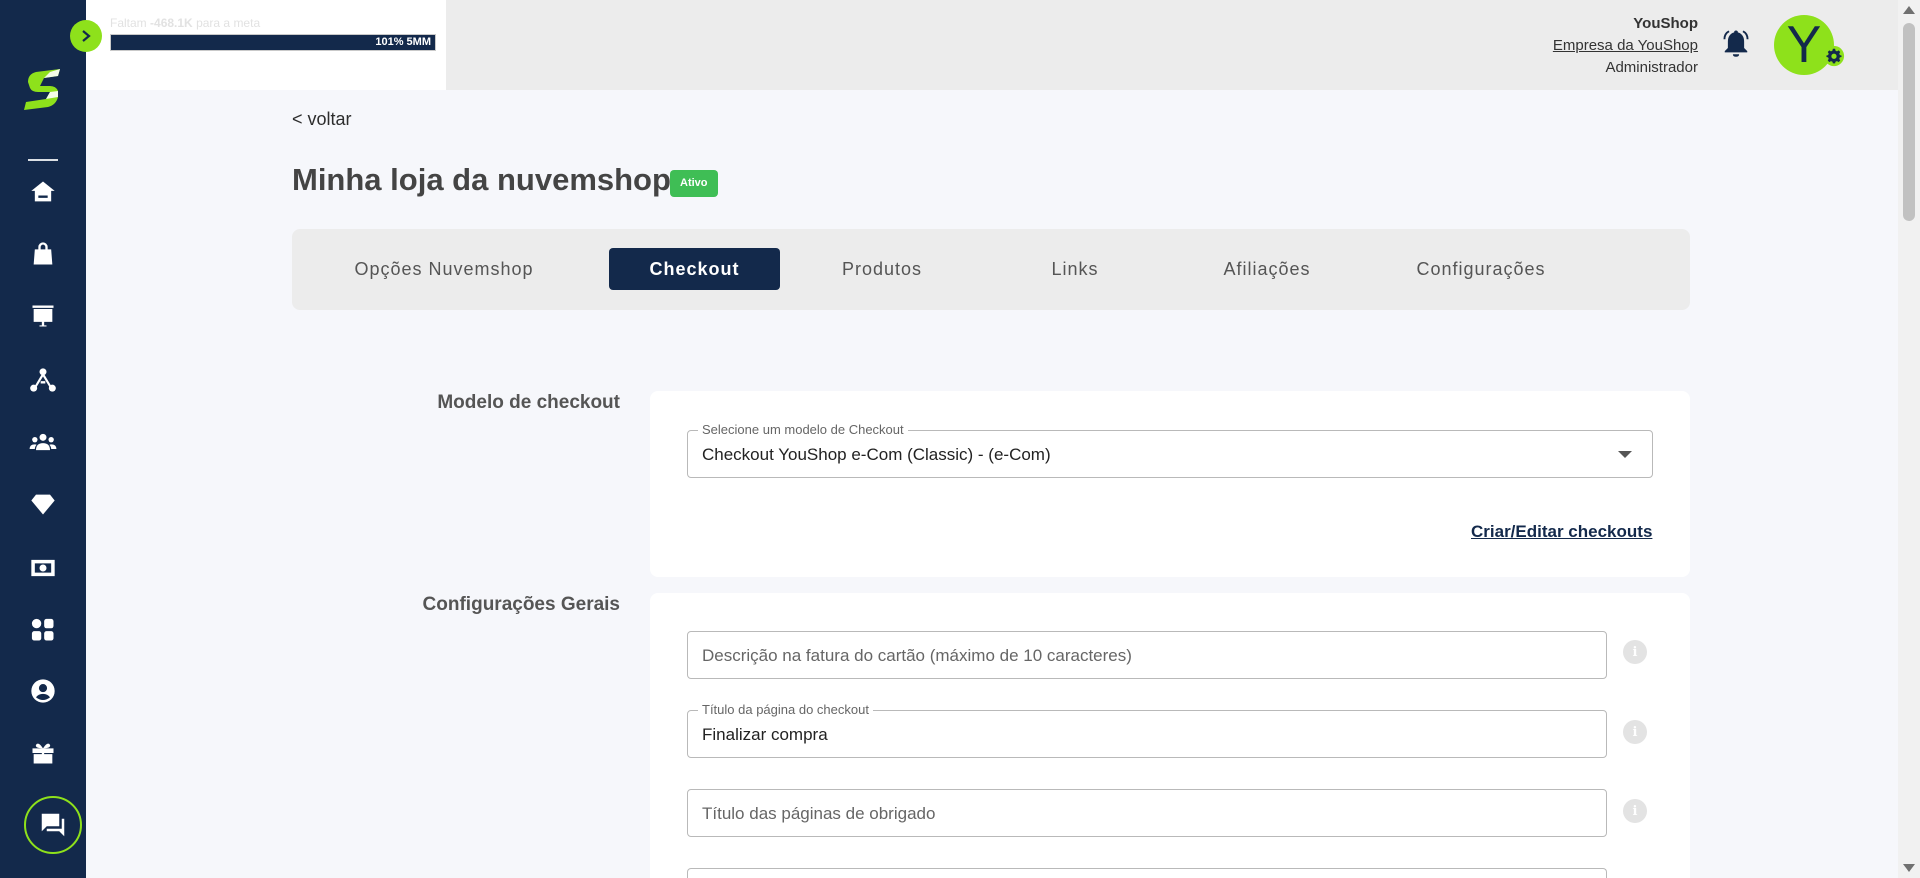  I want to click on sidebar-item-network, so click(43, 380).